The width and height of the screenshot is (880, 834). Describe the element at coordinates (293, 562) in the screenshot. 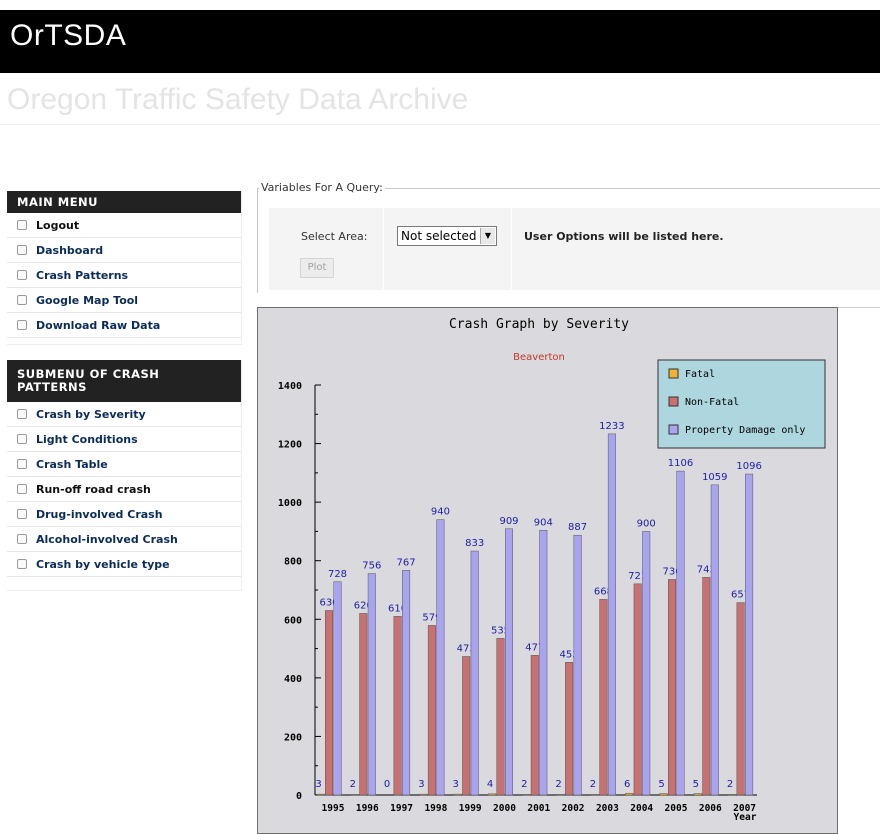

I see `y-tick-label: 800` at that location.